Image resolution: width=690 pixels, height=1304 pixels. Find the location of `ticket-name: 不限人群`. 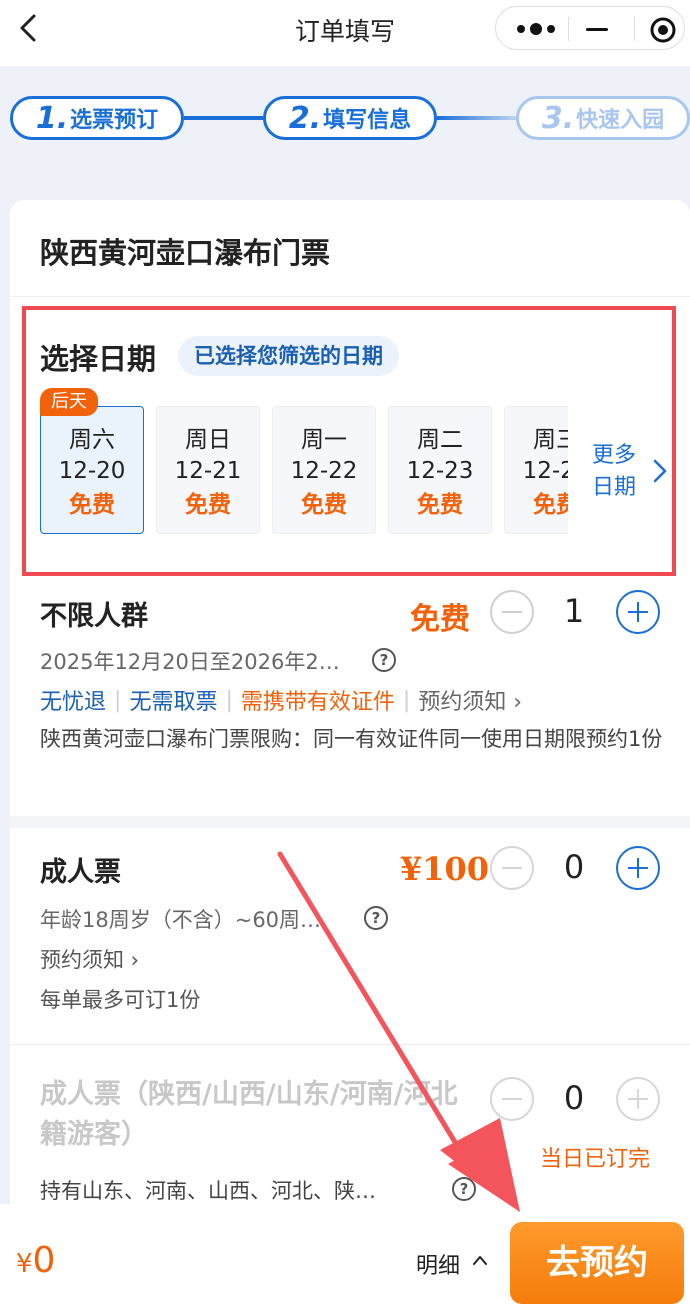

ticket-name: 不限人群 is located at coordinates (94, 616).